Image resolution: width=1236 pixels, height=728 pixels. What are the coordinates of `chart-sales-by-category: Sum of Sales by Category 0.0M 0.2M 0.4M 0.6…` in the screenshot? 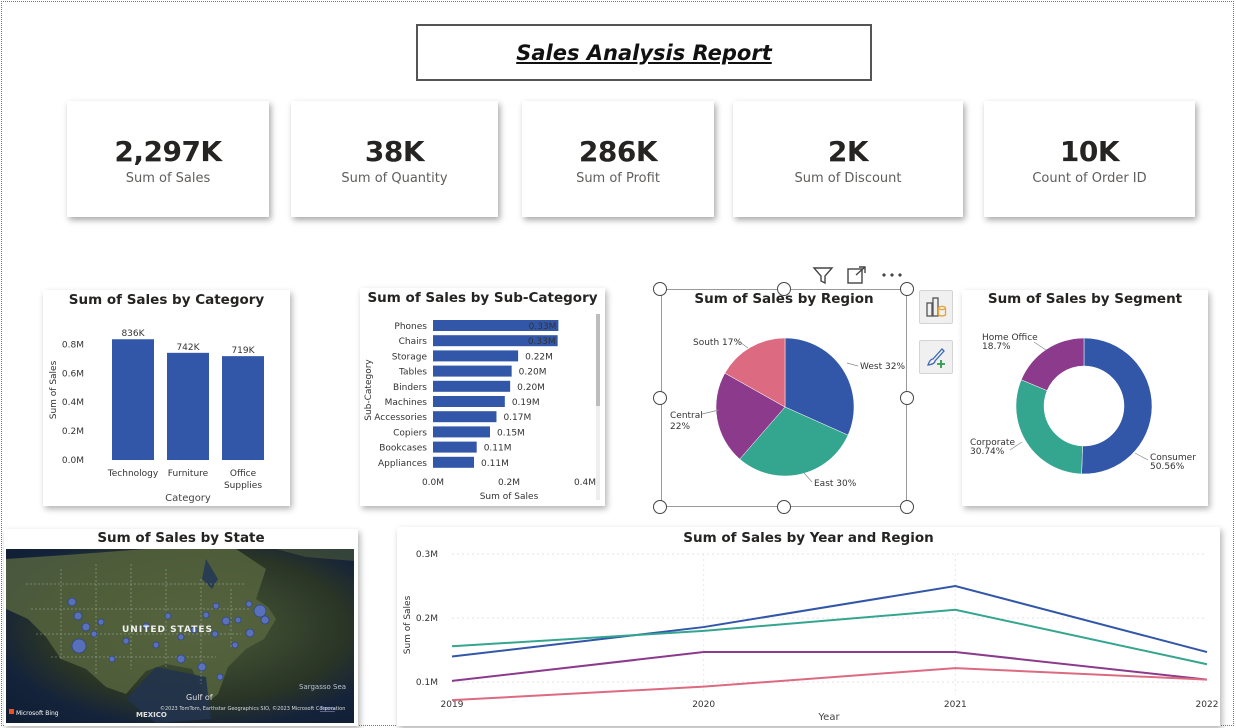 It's located at (166, 398).